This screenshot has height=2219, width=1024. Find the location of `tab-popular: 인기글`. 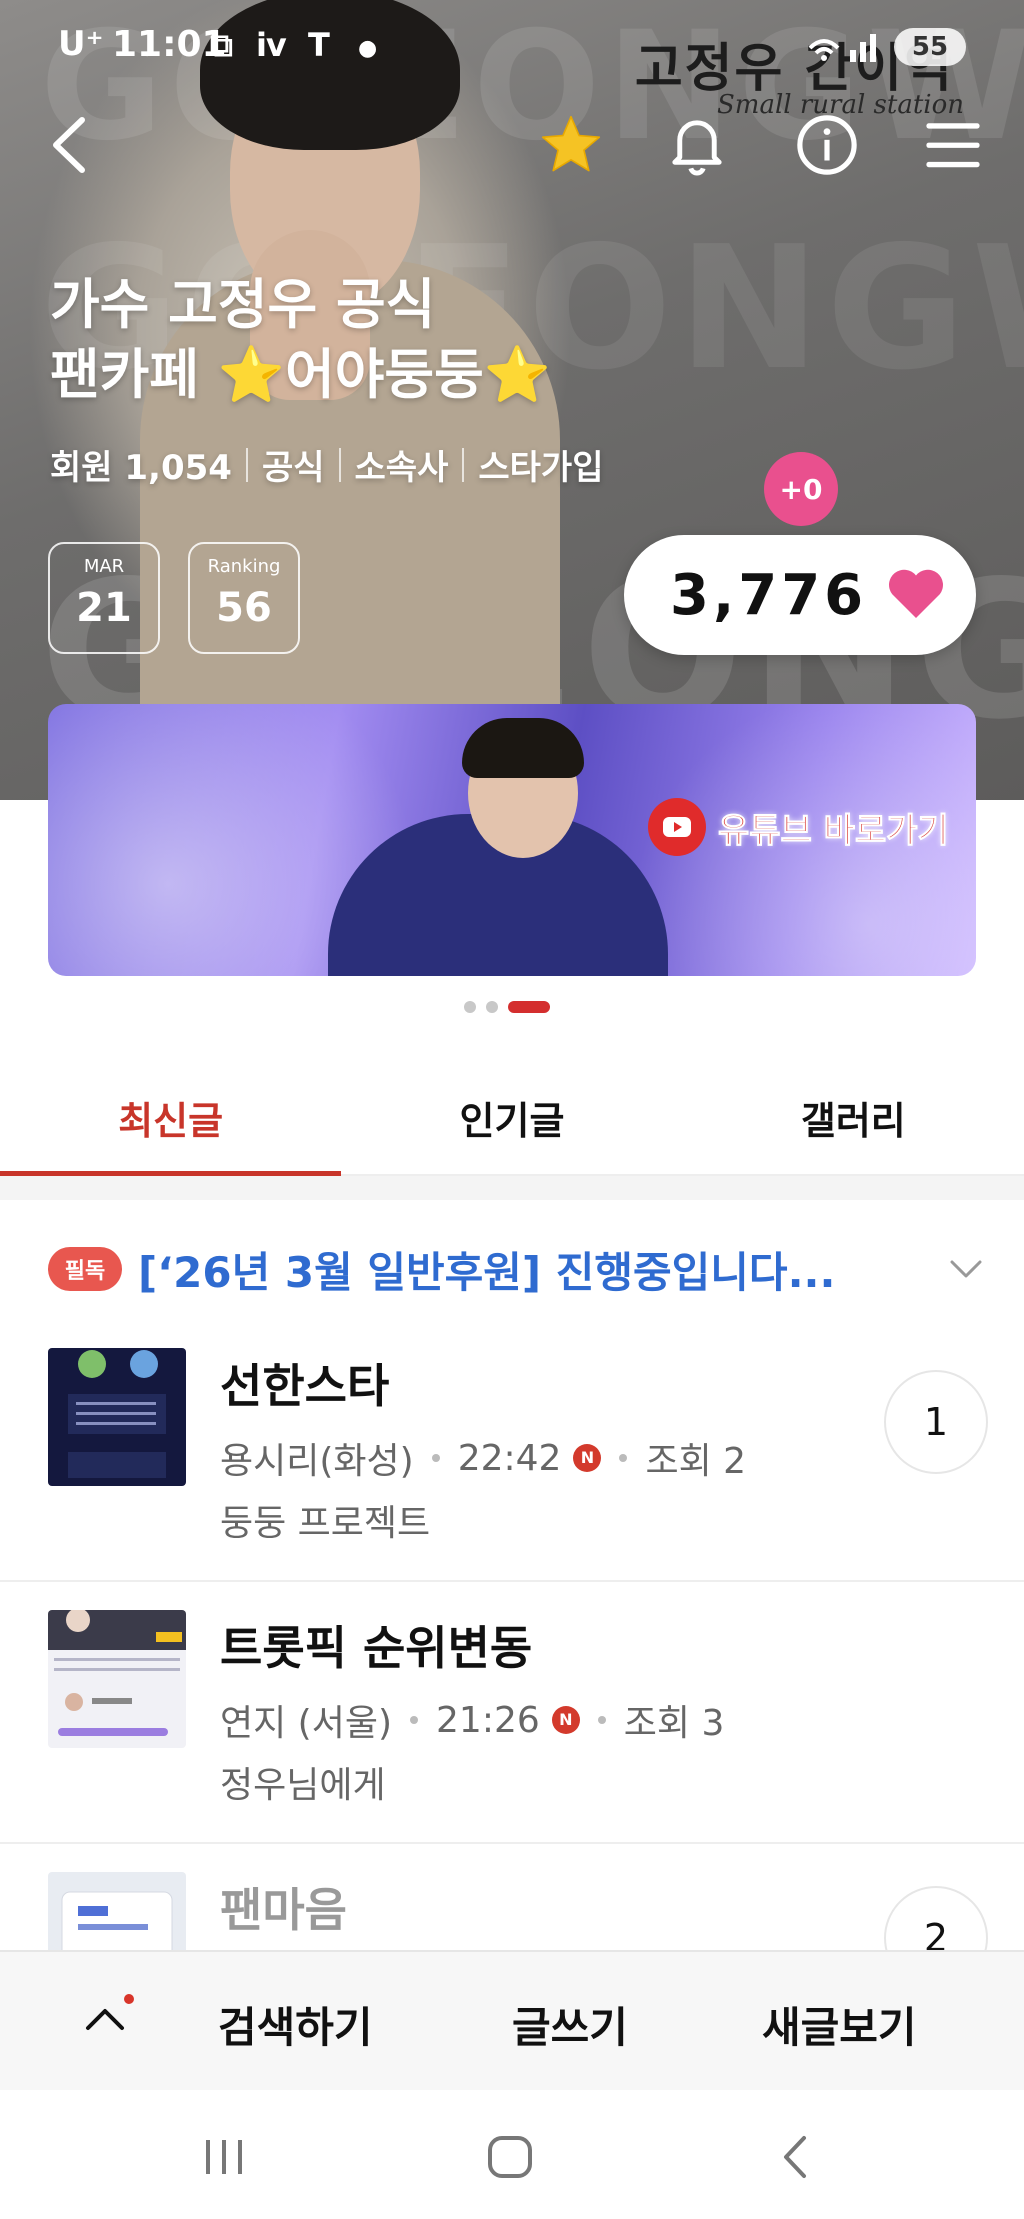

tab-popular: 인기글 is located at coordinates (511, 1117).